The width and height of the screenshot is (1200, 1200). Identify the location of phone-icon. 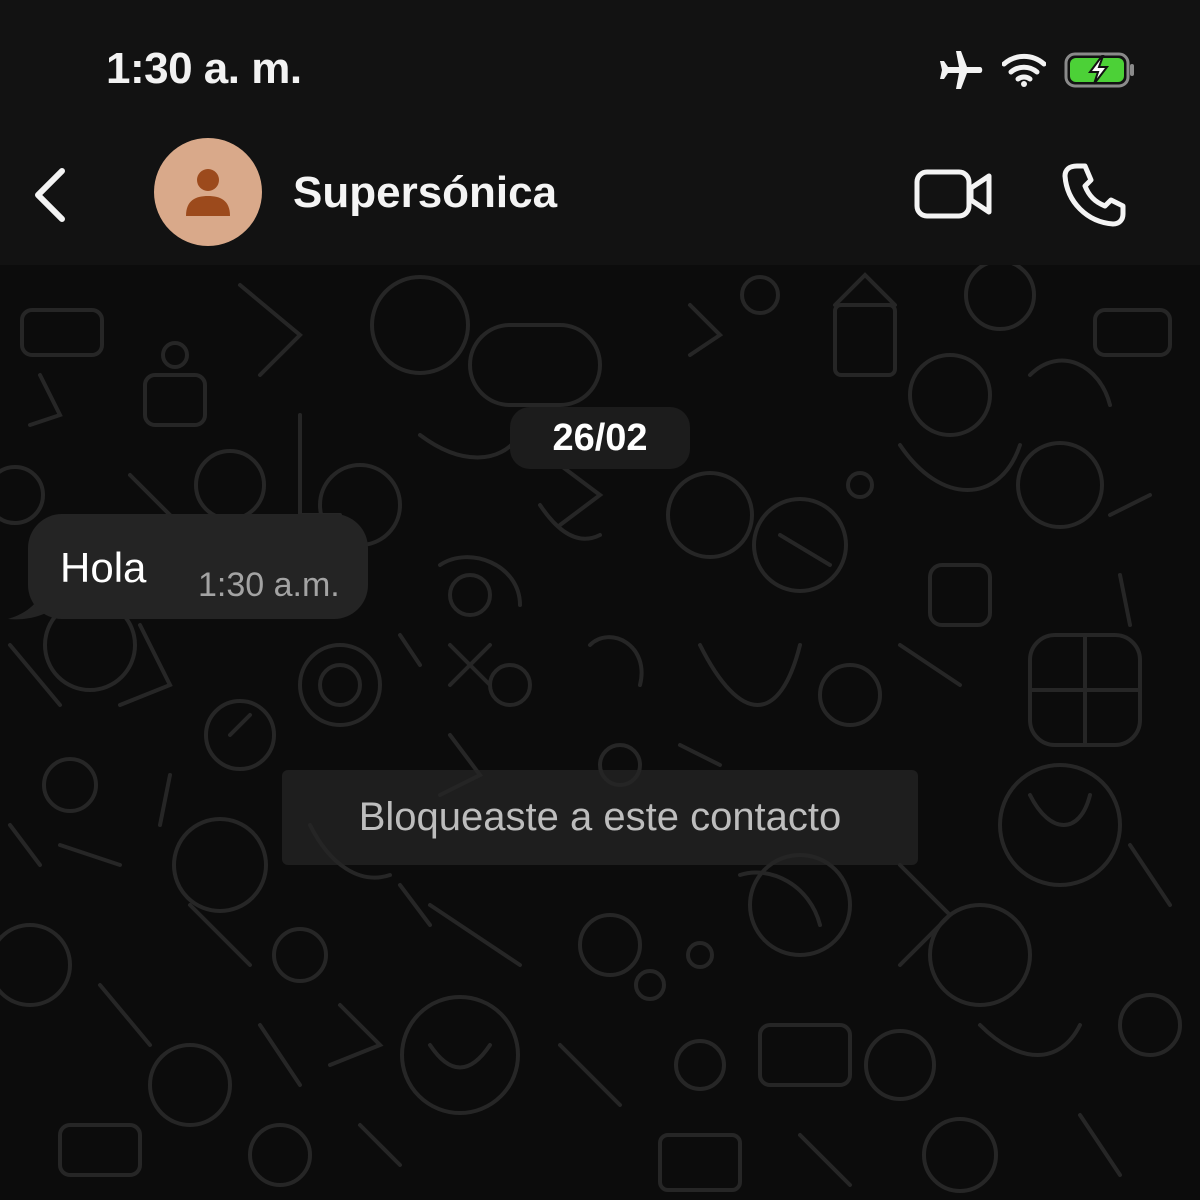
(1094, 195).